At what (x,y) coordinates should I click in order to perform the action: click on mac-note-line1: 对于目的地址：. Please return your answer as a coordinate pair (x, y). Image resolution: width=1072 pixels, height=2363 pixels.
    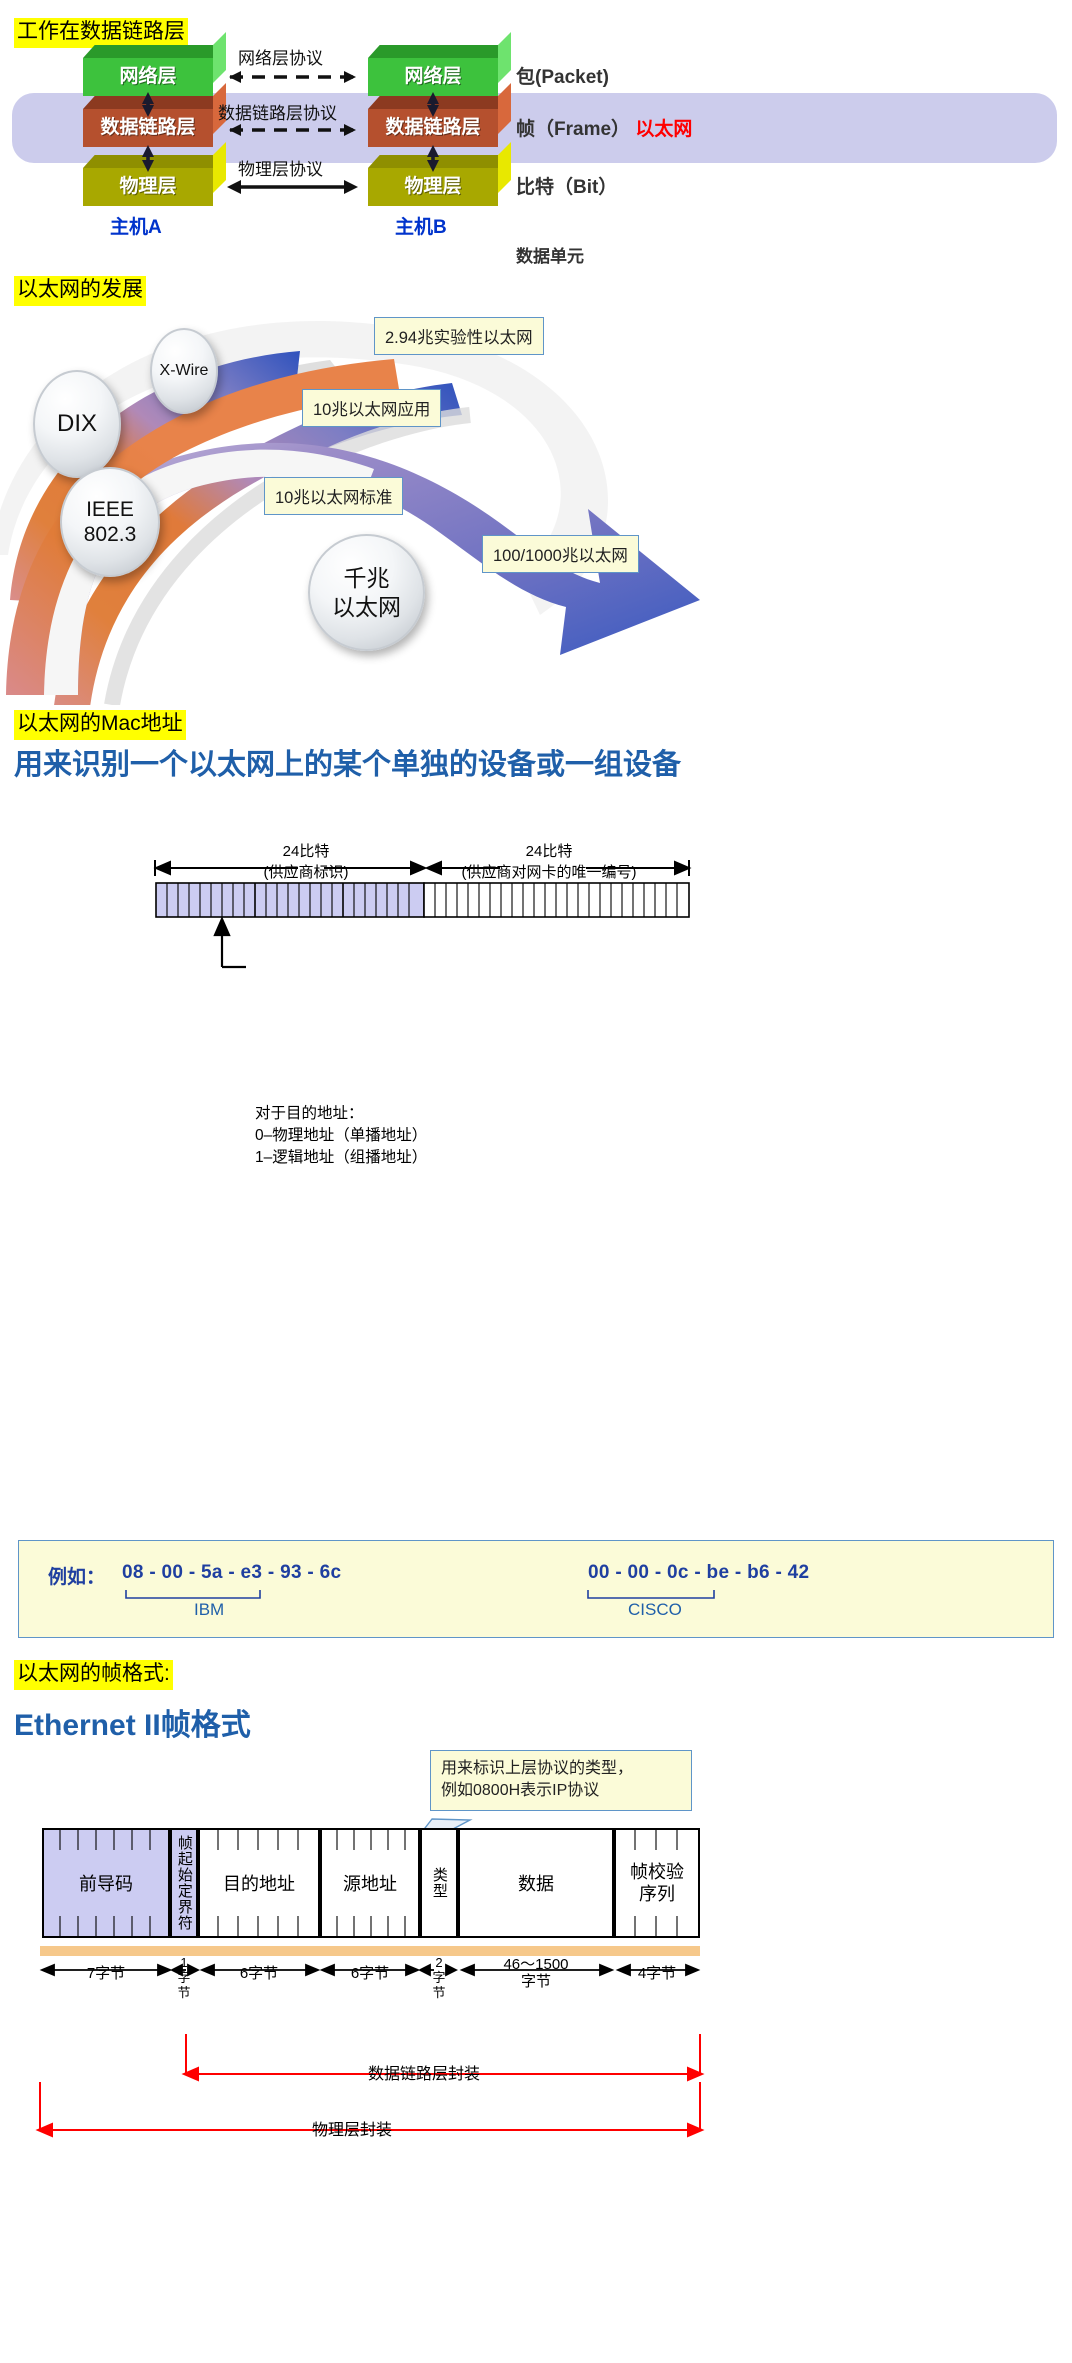
    Looking at the image, I should click on (309, 1113).